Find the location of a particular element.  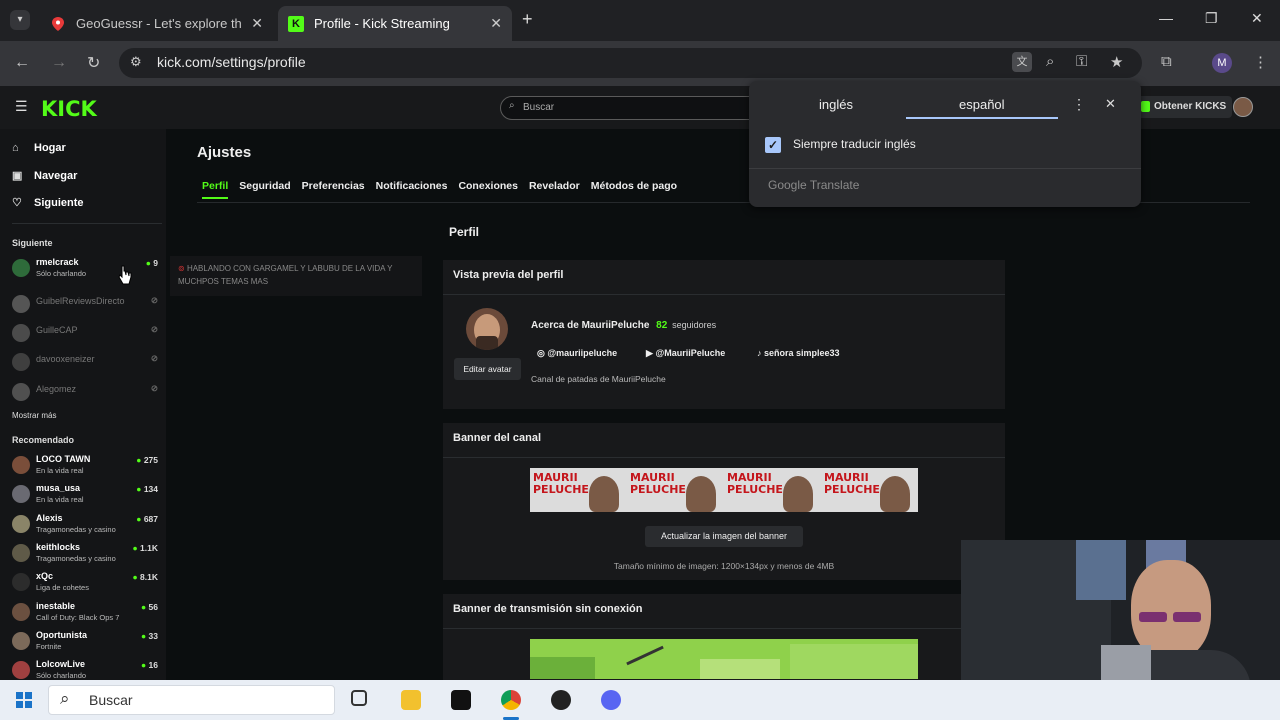

nav-browse: ▣ Navegar is located at coordinates (45, 176).